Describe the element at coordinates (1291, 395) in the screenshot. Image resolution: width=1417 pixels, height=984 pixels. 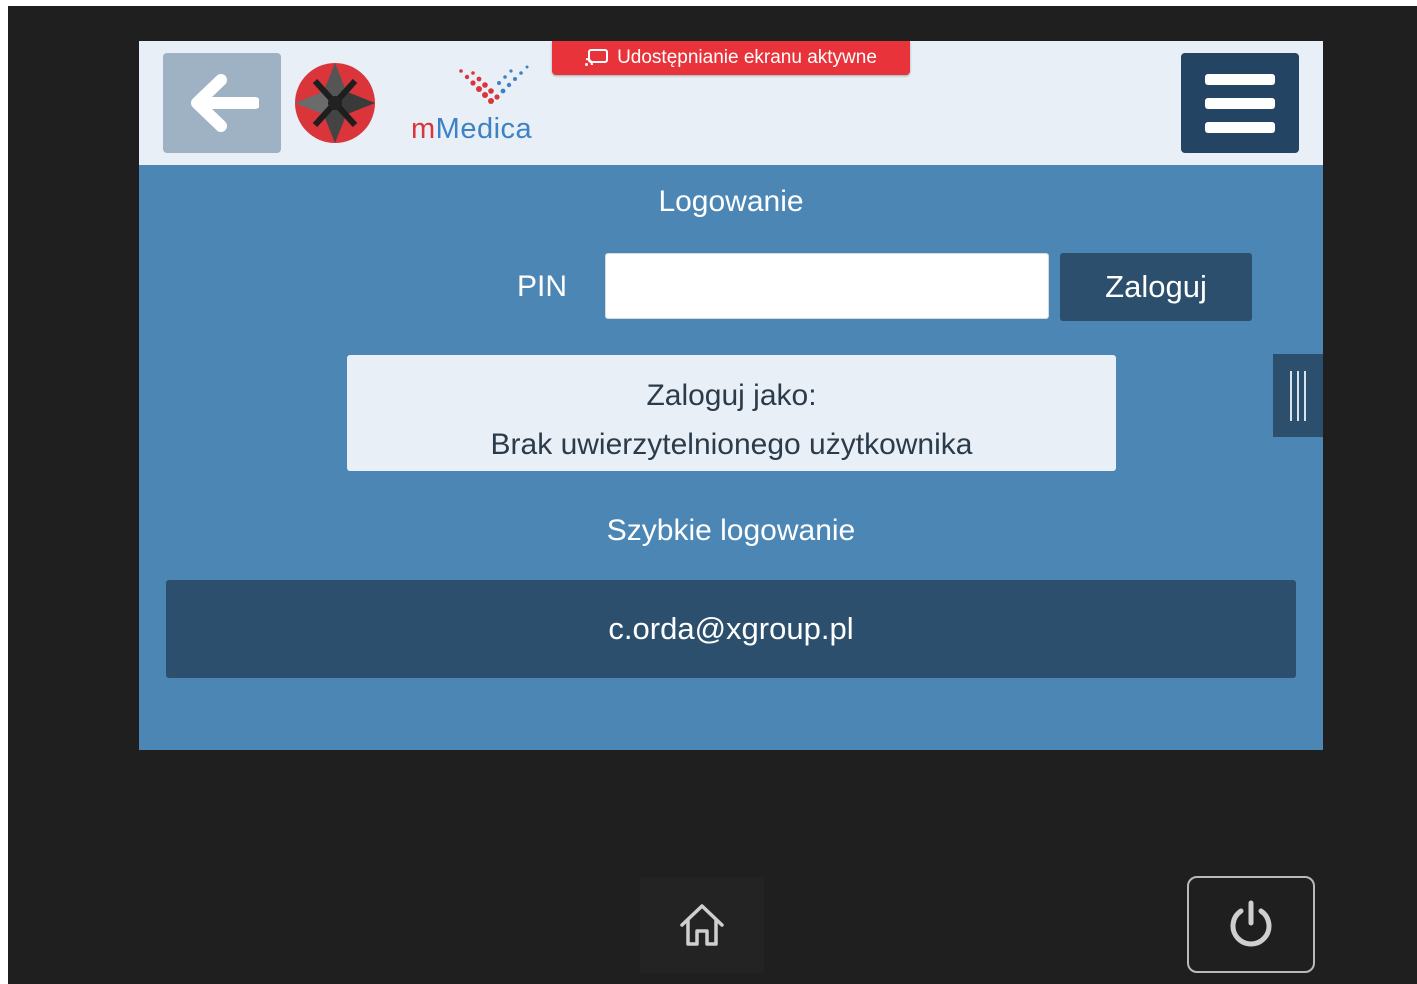
I see `panel-handle-icon` at that location.